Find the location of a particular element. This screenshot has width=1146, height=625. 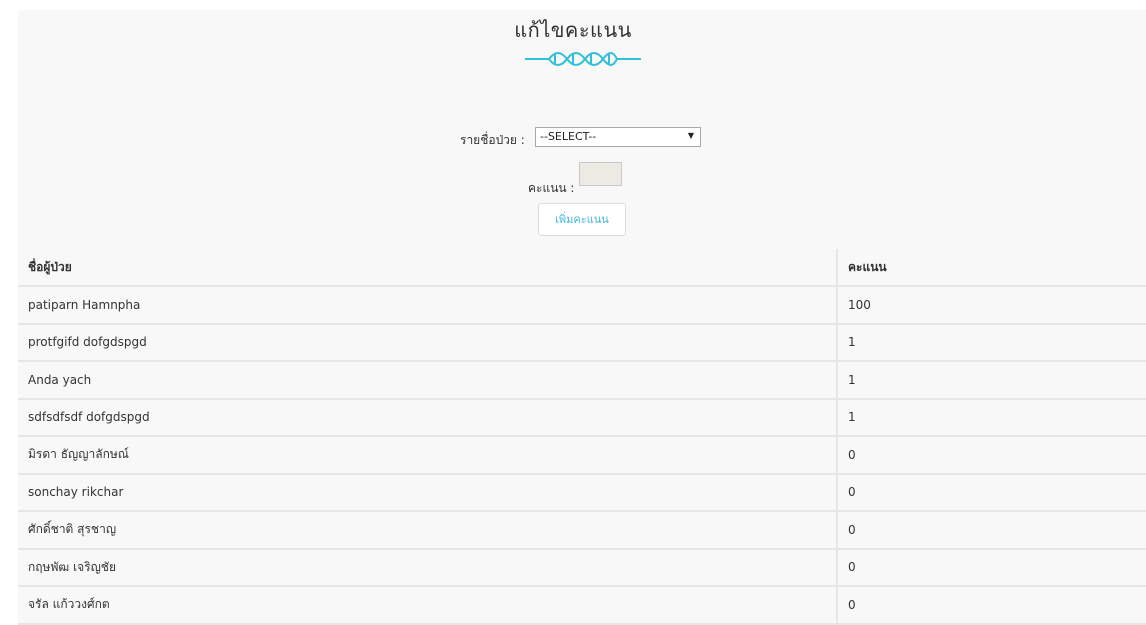

table-row: ศักดิ์ชาติ สุรชาญ 0 is located at coordinates (582, 530).